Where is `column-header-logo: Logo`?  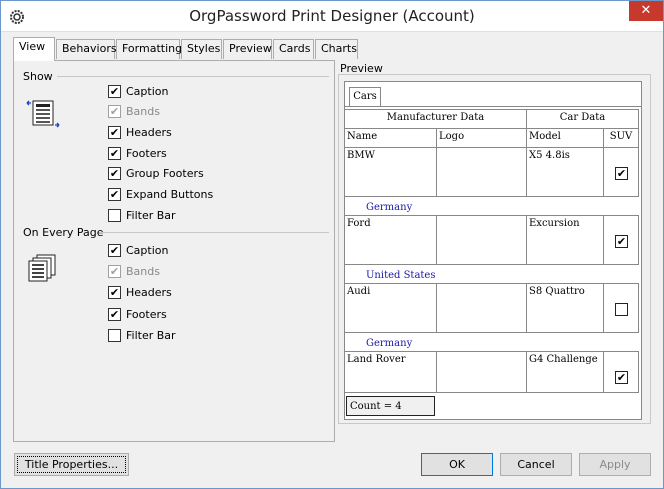
column-header-logo: Logo is located at coordinates (481, 138).